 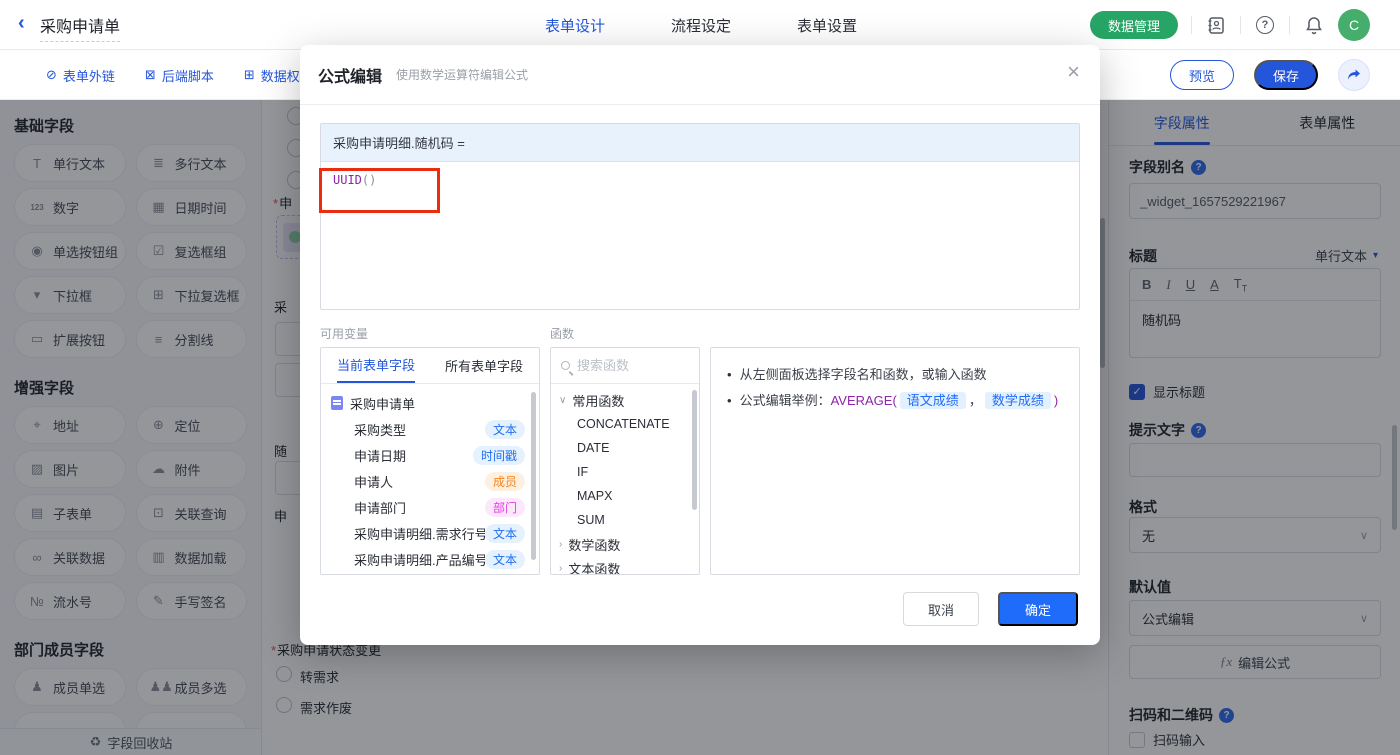 I want to click on fn-item: CONCATENATE, so click(x=625, y=424).